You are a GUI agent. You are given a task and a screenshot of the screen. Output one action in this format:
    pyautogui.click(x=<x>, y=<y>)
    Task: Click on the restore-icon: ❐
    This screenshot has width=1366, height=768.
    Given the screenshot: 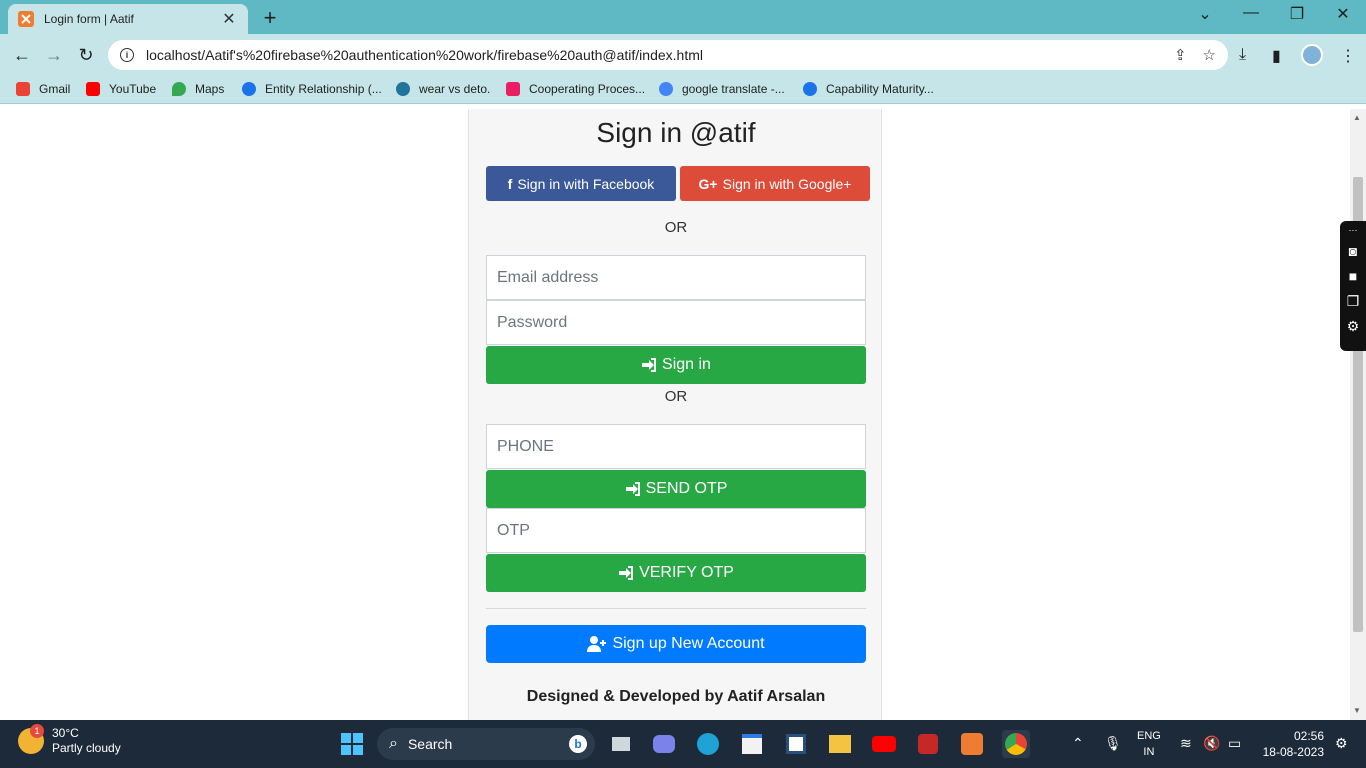 What is the action you would take?
    pyautogui.click(x=1297, y=14)
    